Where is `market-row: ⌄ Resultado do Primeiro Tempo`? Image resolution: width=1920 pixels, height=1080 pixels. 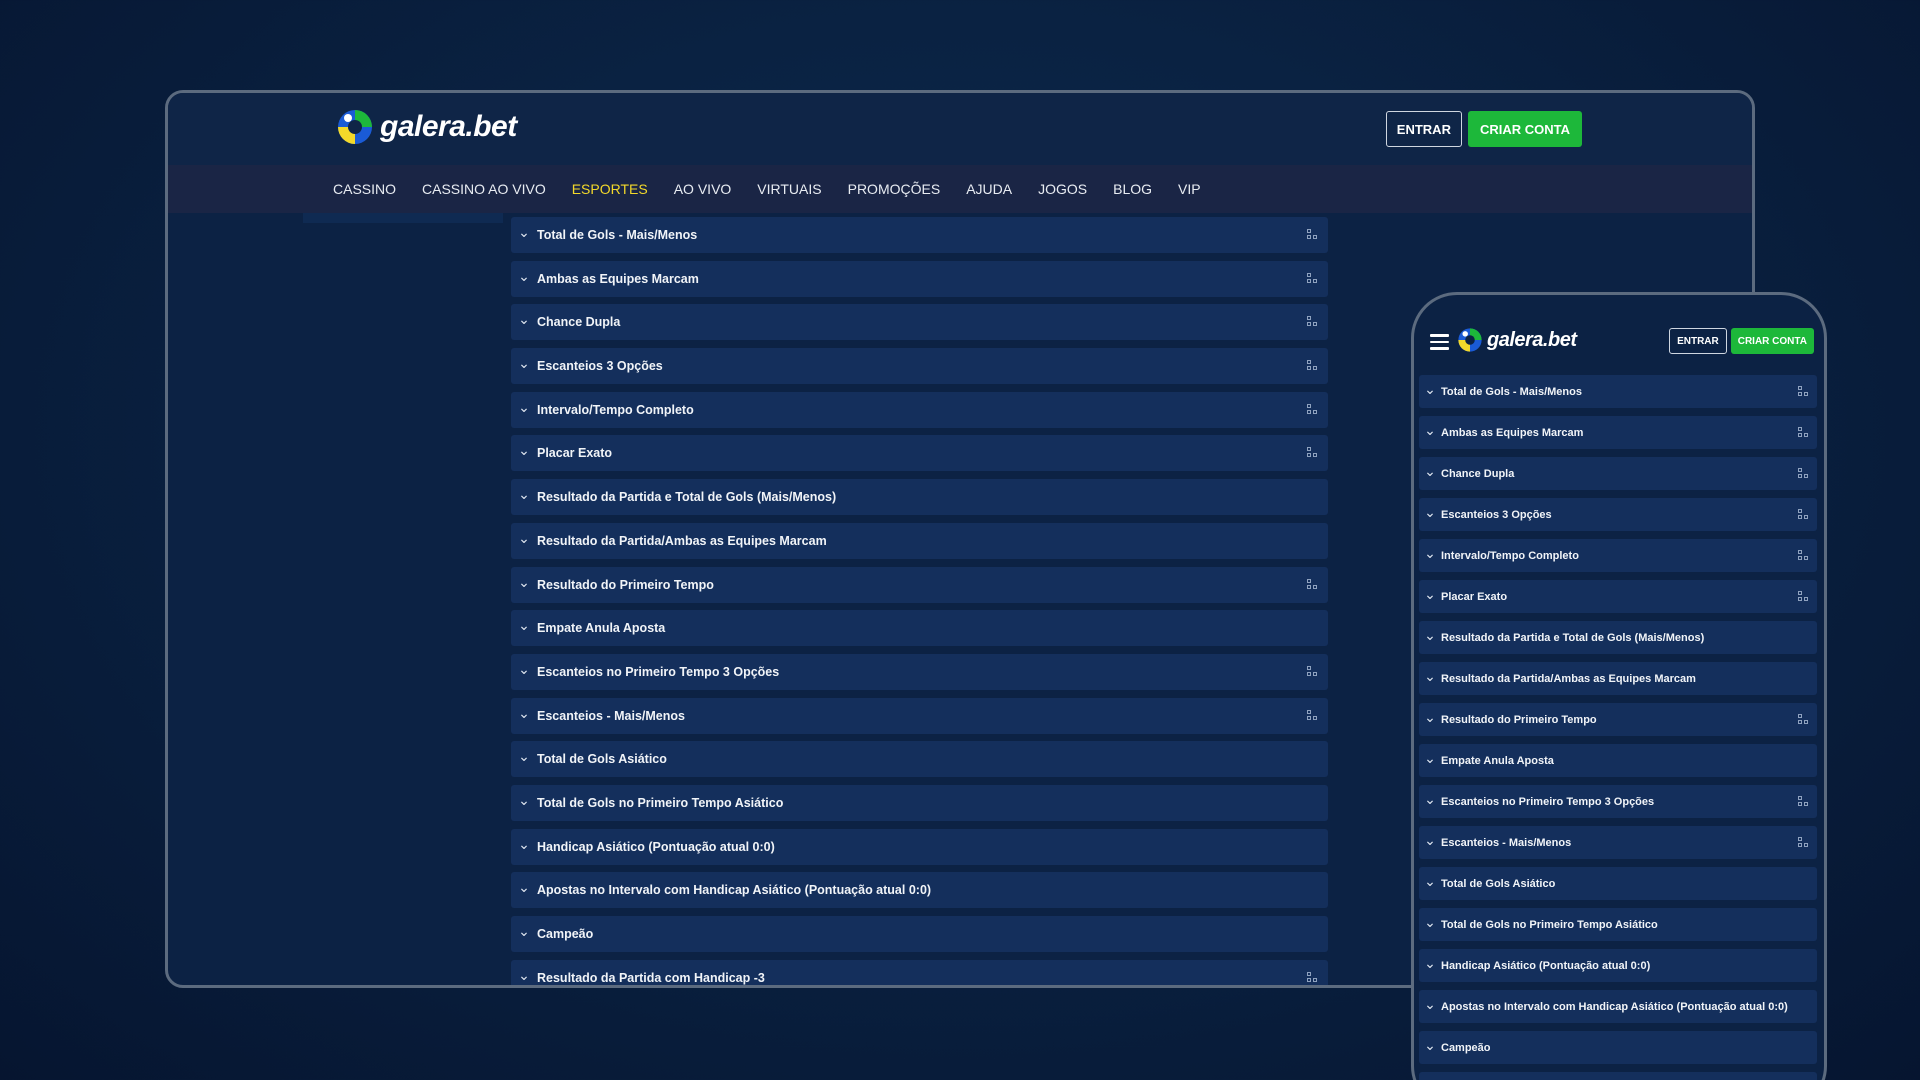
market-row: ⌄ Resultado do Primeiro Tempo is located at coordinates (919, 584).